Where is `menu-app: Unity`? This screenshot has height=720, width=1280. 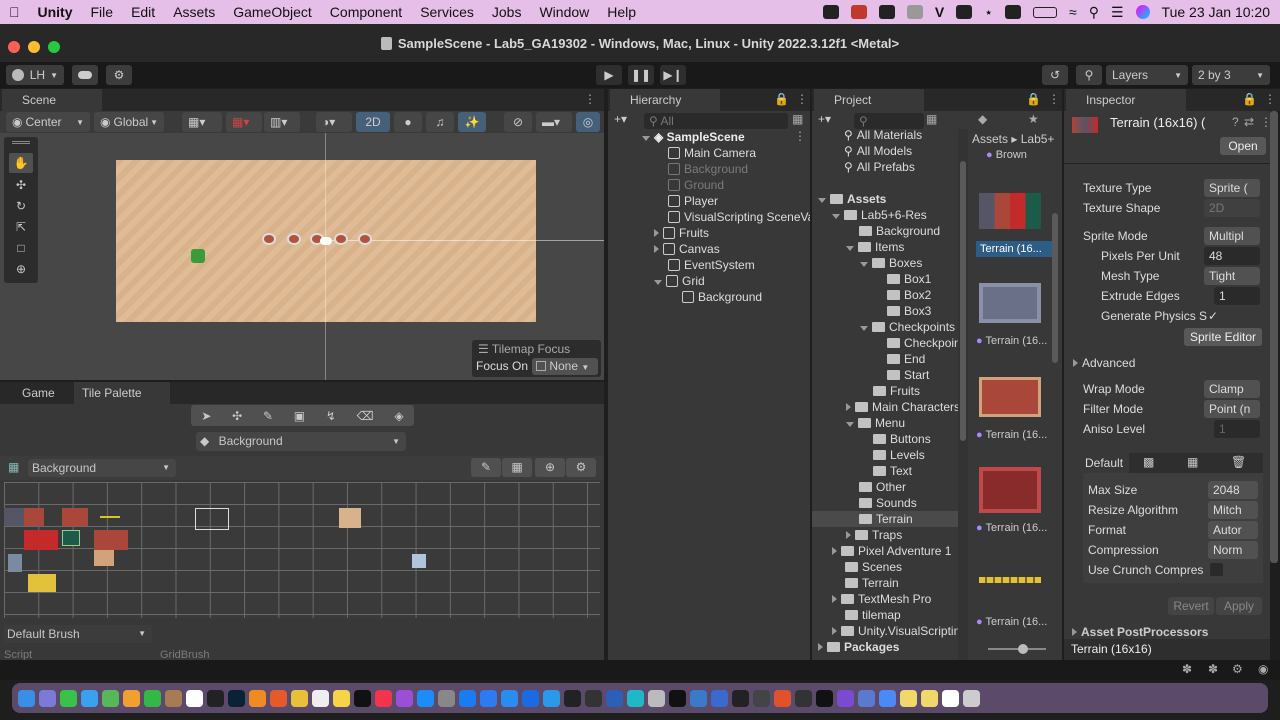 menu-app: Unity is located at coordinates (55, 12).